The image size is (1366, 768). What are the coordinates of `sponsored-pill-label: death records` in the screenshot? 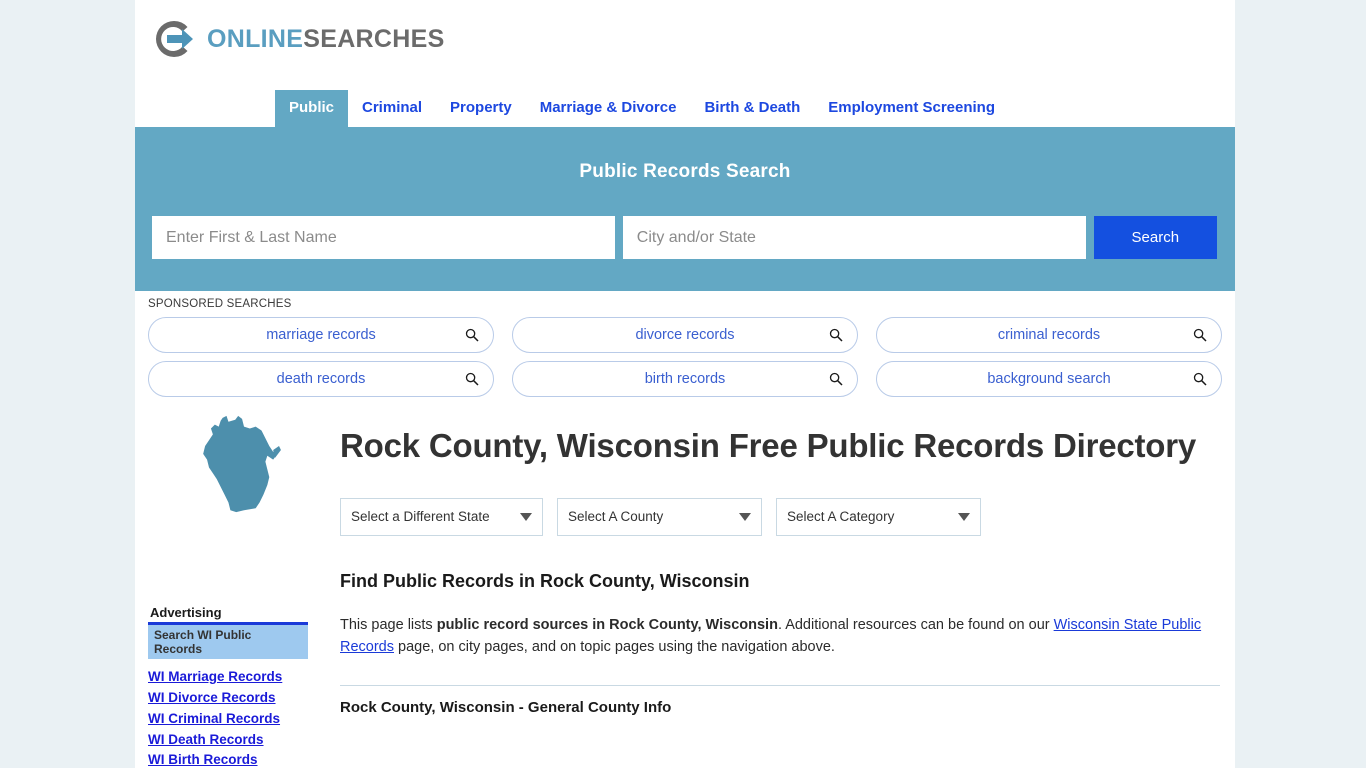 It's located at (321, 379).